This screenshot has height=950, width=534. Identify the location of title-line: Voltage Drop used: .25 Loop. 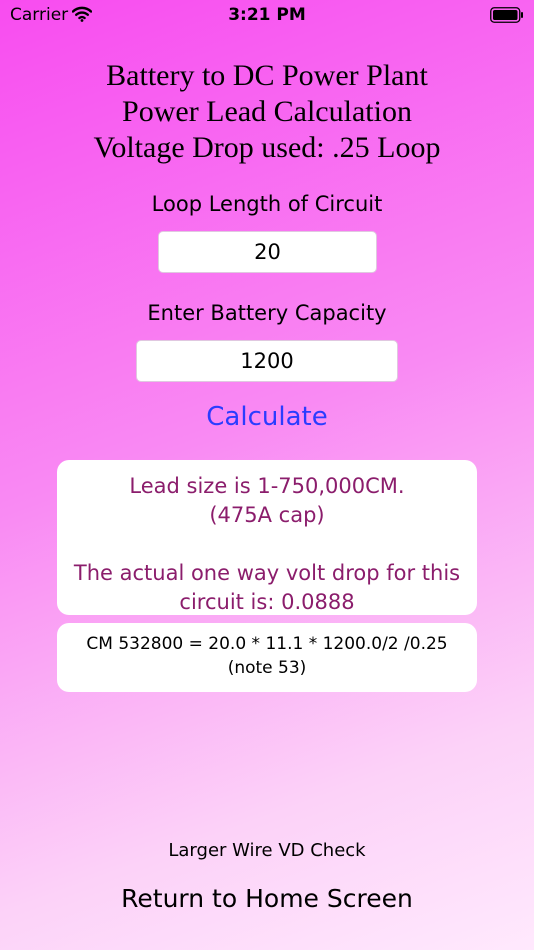
(267, 147).